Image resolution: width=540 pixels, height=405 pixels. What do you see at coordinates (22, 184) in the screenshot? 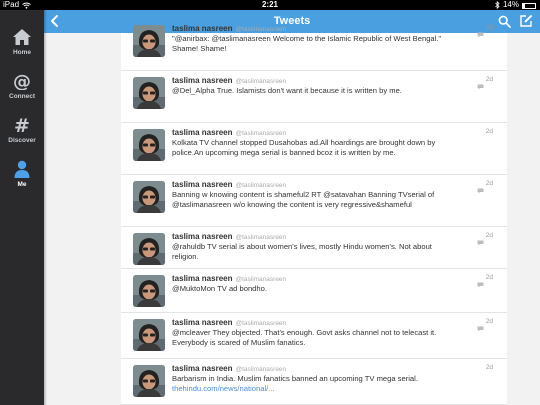
I see `sidebar-item-label: Me` at bounding box center [22, 184].